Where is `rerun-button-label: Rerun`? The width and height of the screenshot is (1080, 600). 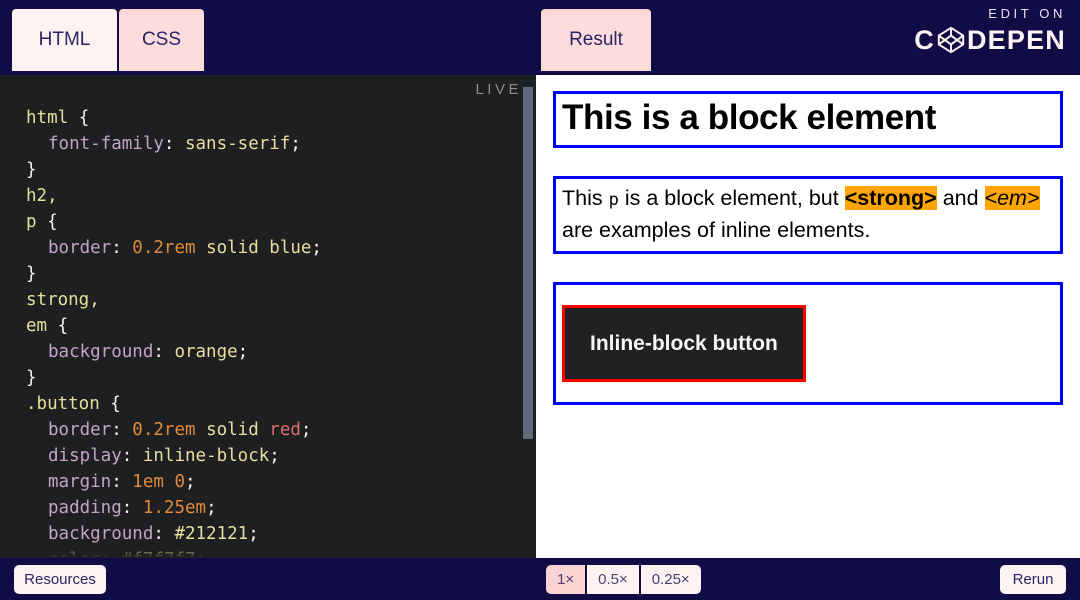 rerun-button-label: Rerun is located at coordinates (1033, 579).